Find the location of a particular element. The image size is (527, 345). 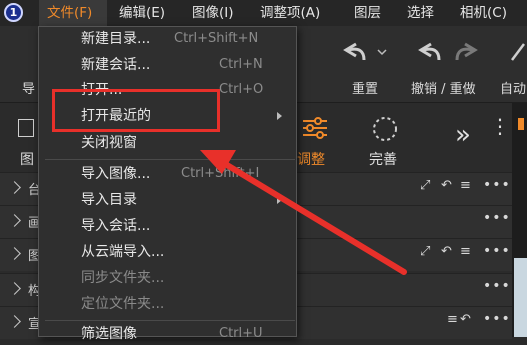

menu-item-shortcut: Ctrl+N is located at coordinates (241, 64).